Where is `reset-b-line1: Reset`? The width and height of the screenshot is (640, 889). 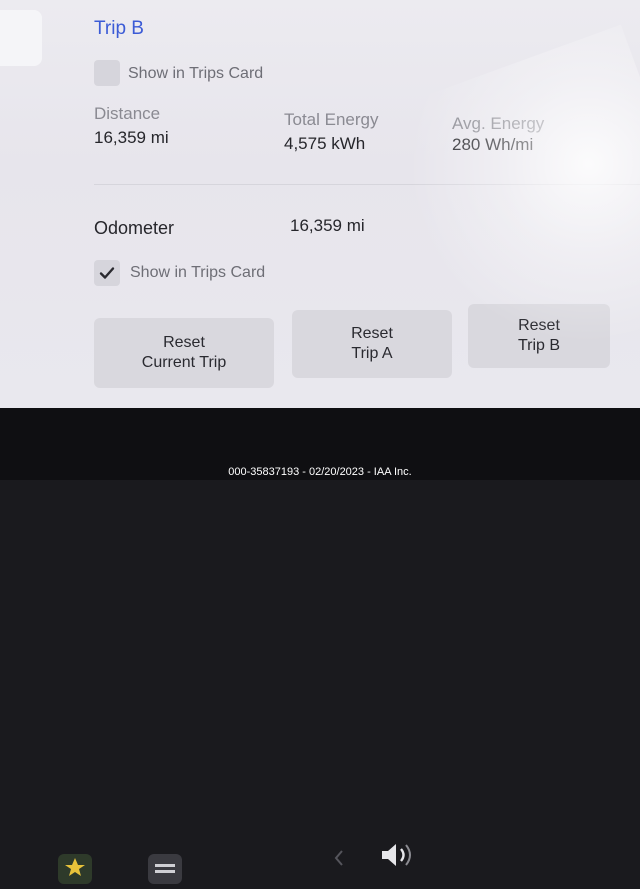 reset-b-line1: Reset is located at coordinates (539, 325).